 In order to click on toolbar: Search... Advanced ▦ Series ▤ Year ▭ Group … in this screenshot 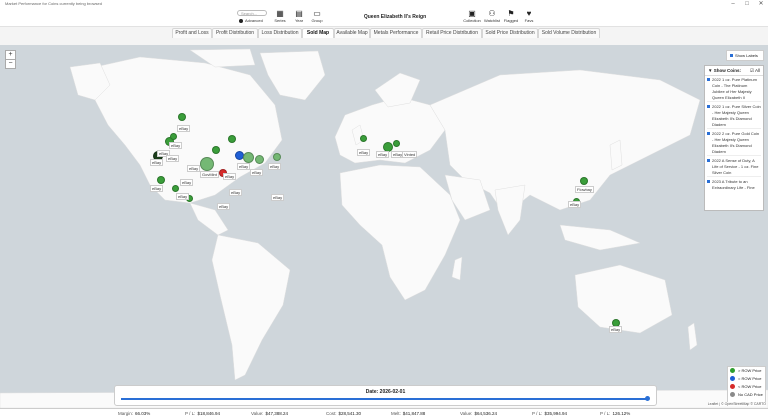, I will do `click(384, 17)`.